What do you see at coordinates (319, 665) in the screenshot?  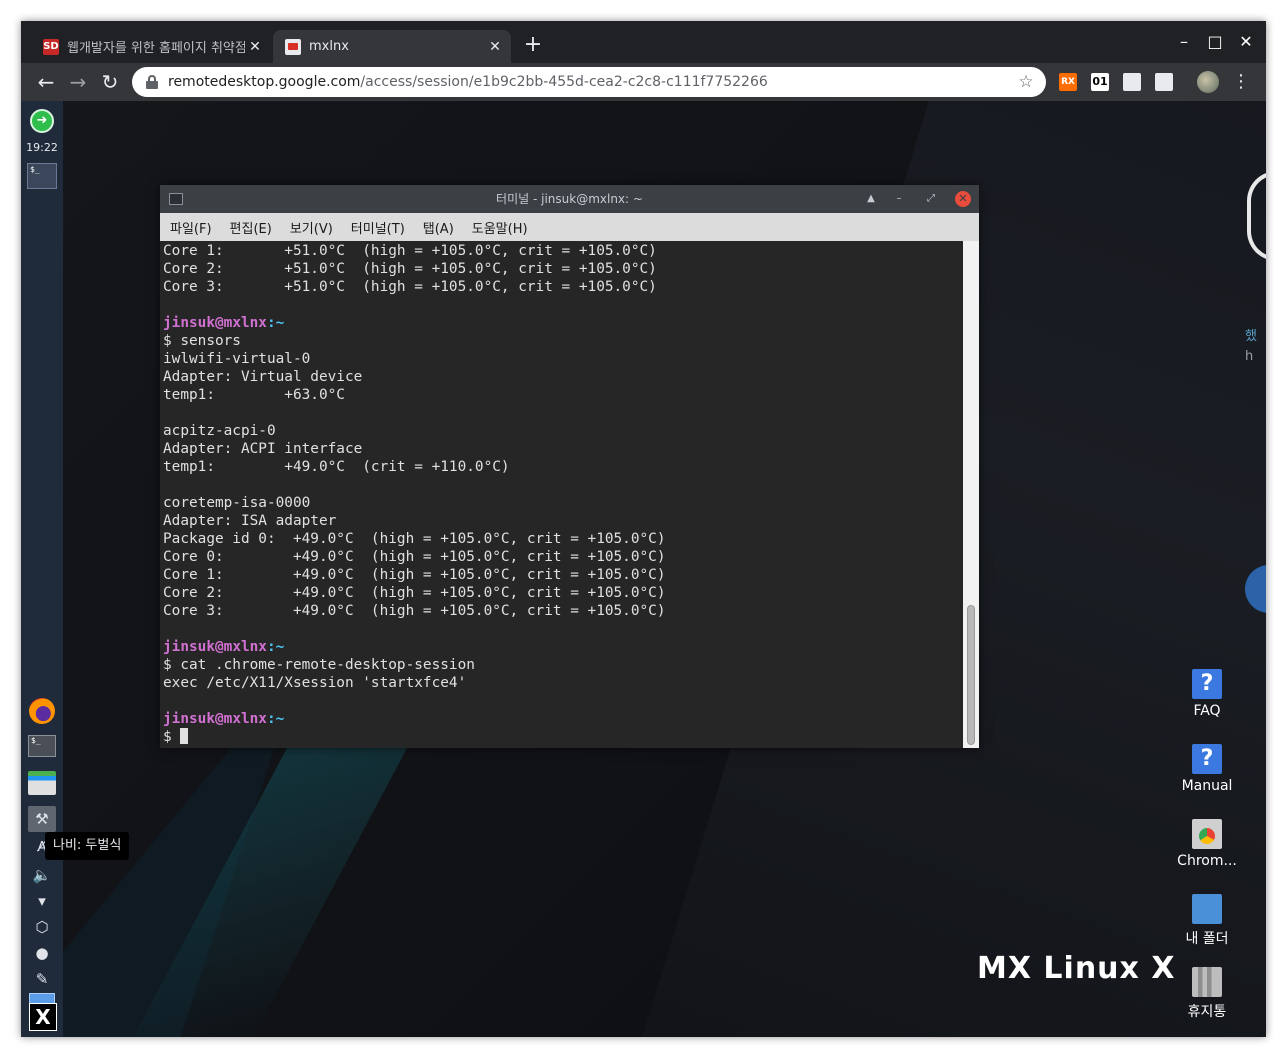 I see `terminal-line: $ cat .chrome-remote-desktop-session` at bounding box center [319, 665].